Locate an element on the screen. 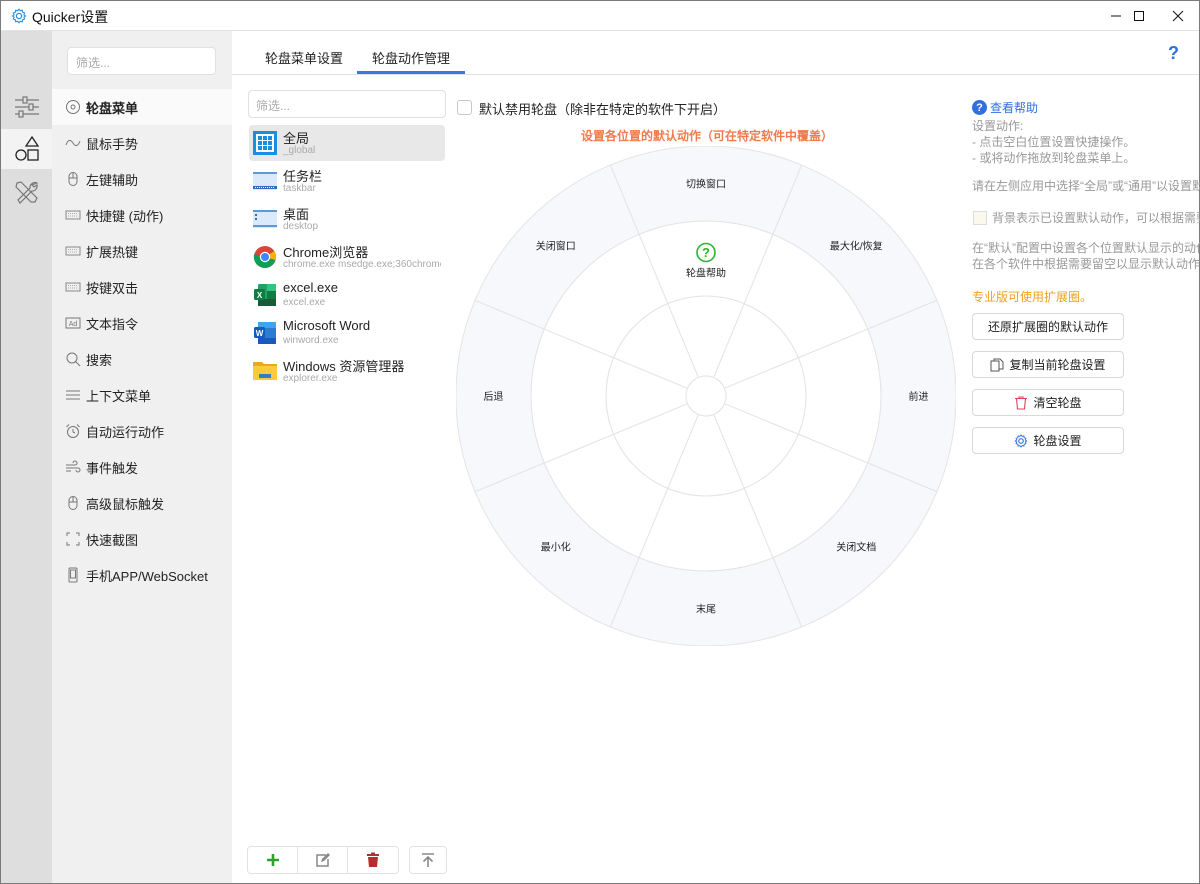 The width and height of the screenshot is (1200, 884). clear-wheel-button: 清空轮盘 is located at coordinates (1048, 402).